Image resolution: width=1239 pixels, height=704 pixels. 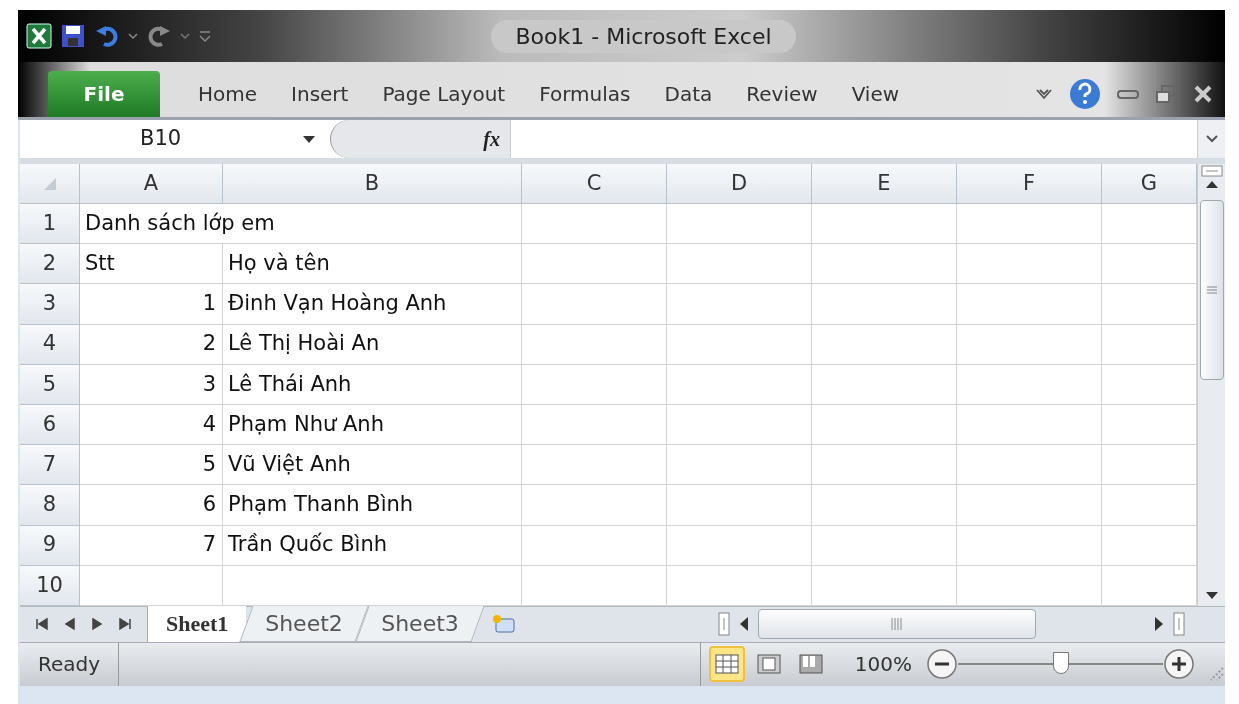 I want to click on redo-icon, so click(x=159, y=36).